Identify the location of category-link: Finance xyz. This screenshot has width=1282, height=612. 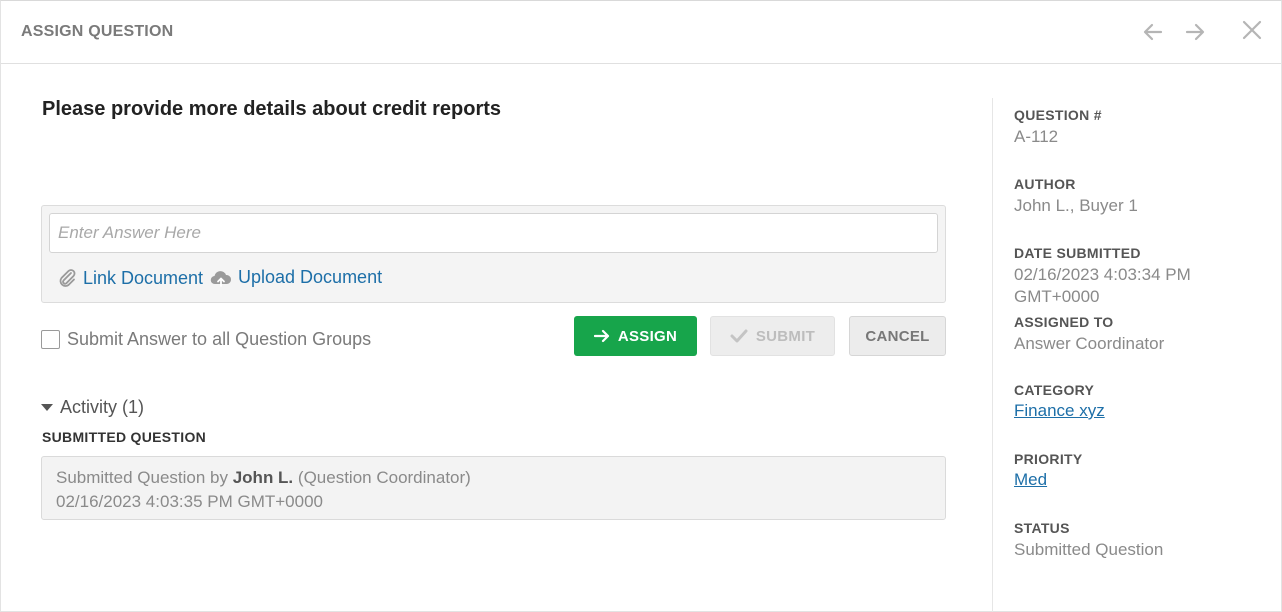
(1059, 411).